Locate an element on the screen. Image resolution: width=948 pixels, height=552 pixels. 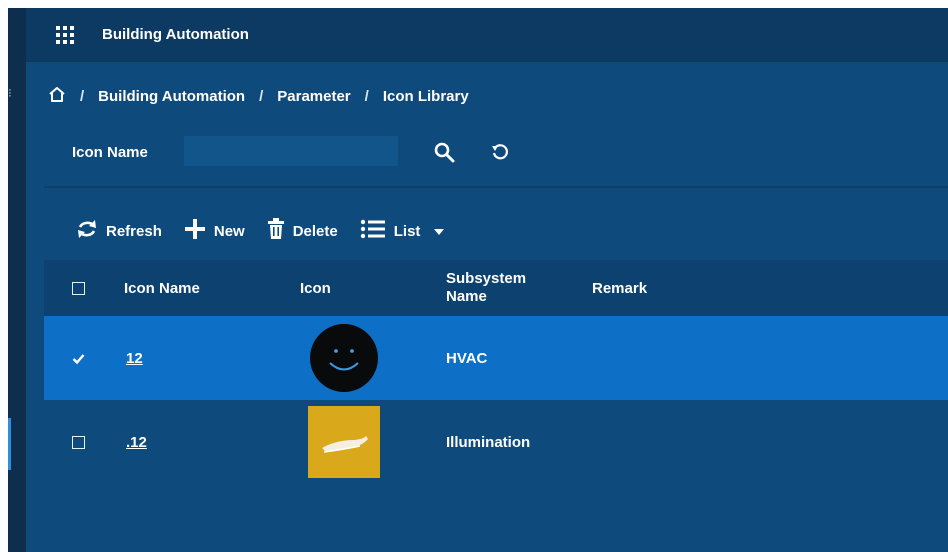
refresh-button: Refresh is located at coordinates (119, 231).